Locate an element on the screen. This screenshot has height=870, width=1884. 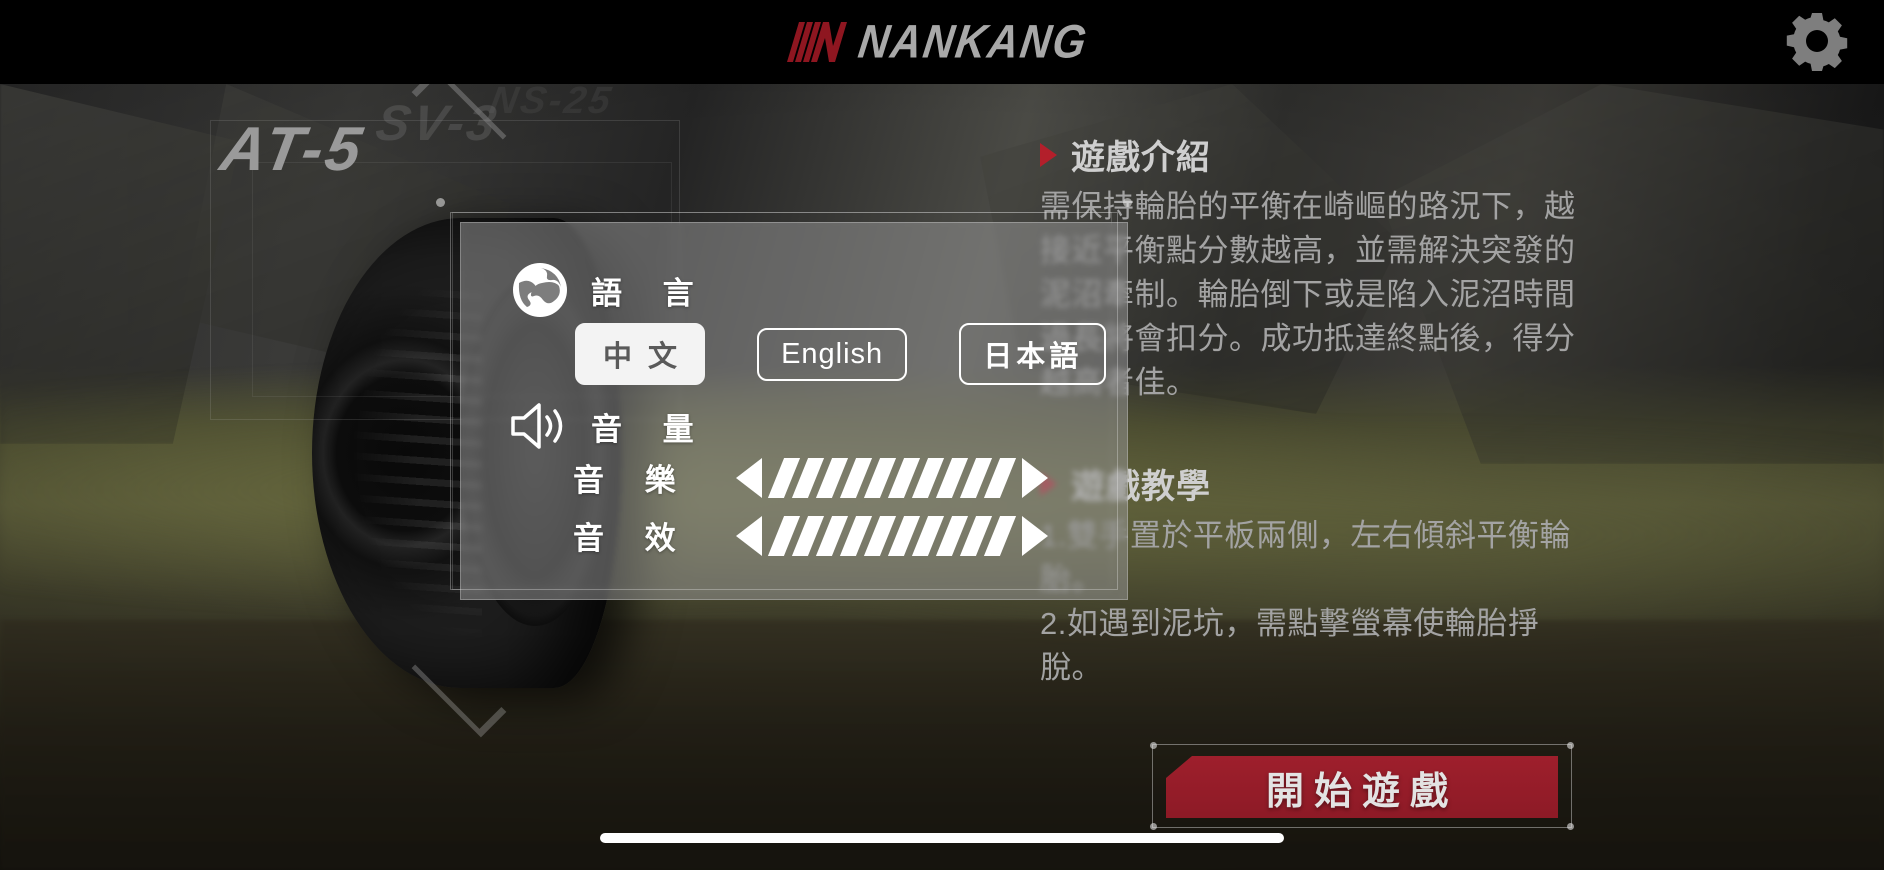
sfx-volume-slider is located at coordinates (891, 535).